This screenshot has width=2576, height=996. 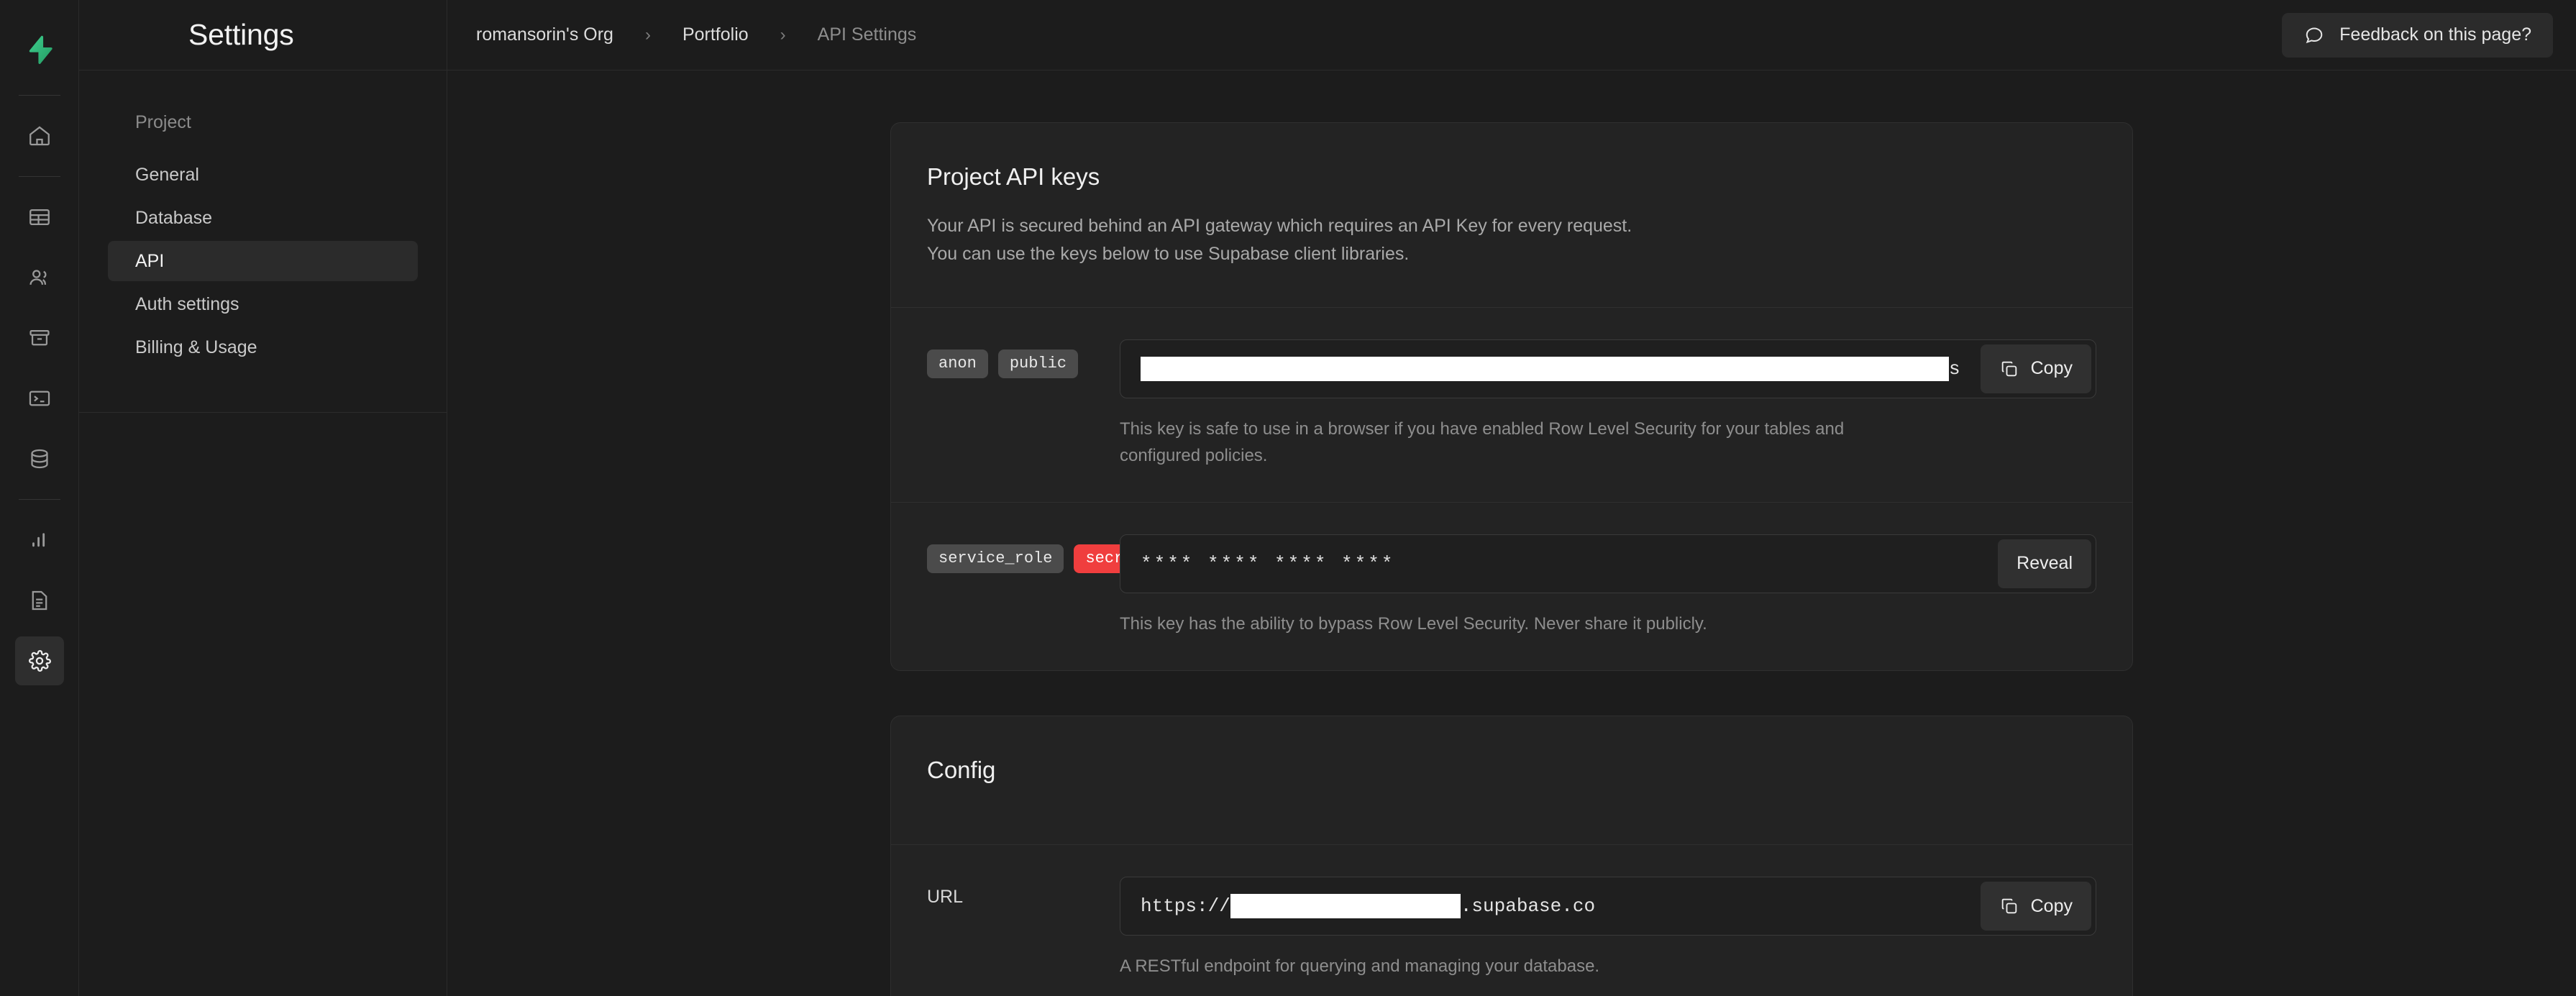 What do you see at coordinates (263, 261) in the screenshot?
I see `sidebar-item-api: API` at bounding box center [263, 261].